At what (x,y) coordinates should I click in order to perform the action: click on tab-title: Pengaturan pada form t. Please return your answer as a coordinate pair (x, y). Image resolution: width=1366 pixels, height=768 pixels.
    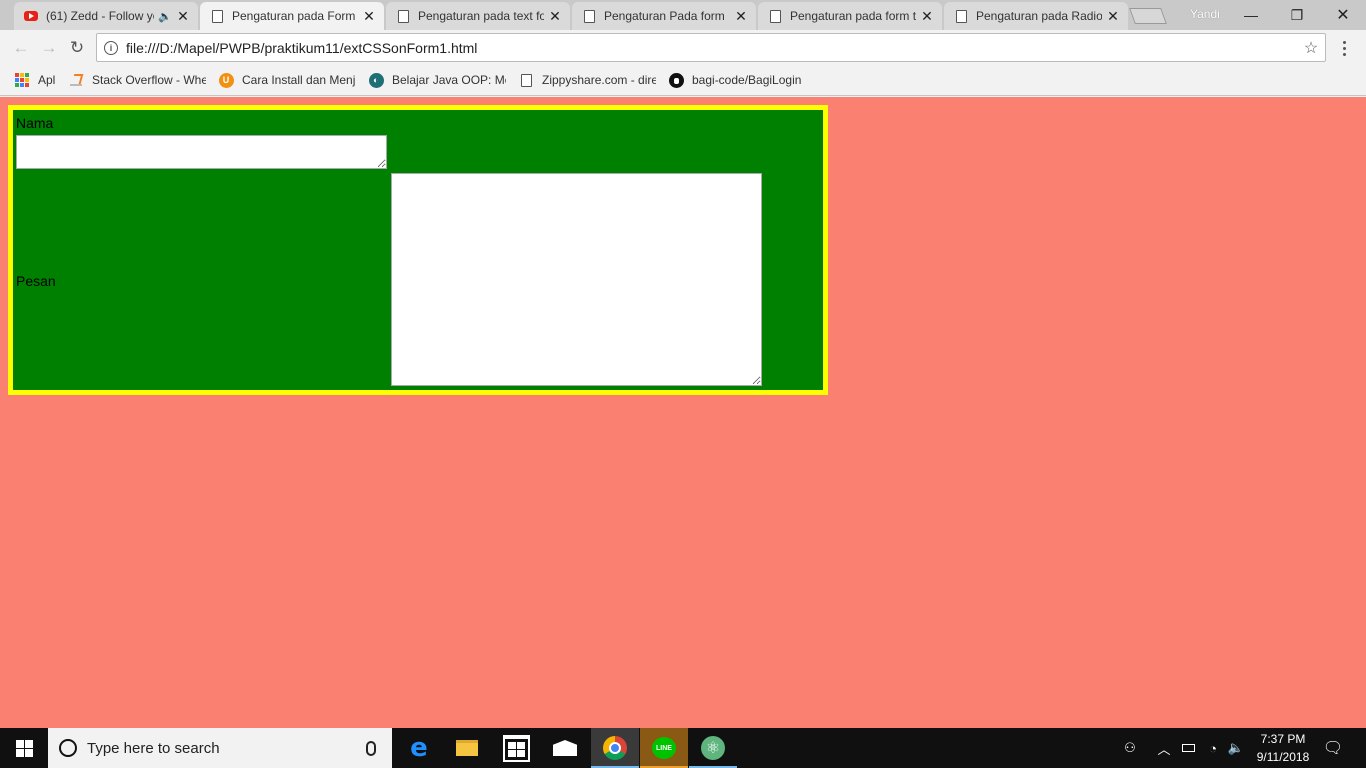
    Looking at the image, I should click on (853, 16).